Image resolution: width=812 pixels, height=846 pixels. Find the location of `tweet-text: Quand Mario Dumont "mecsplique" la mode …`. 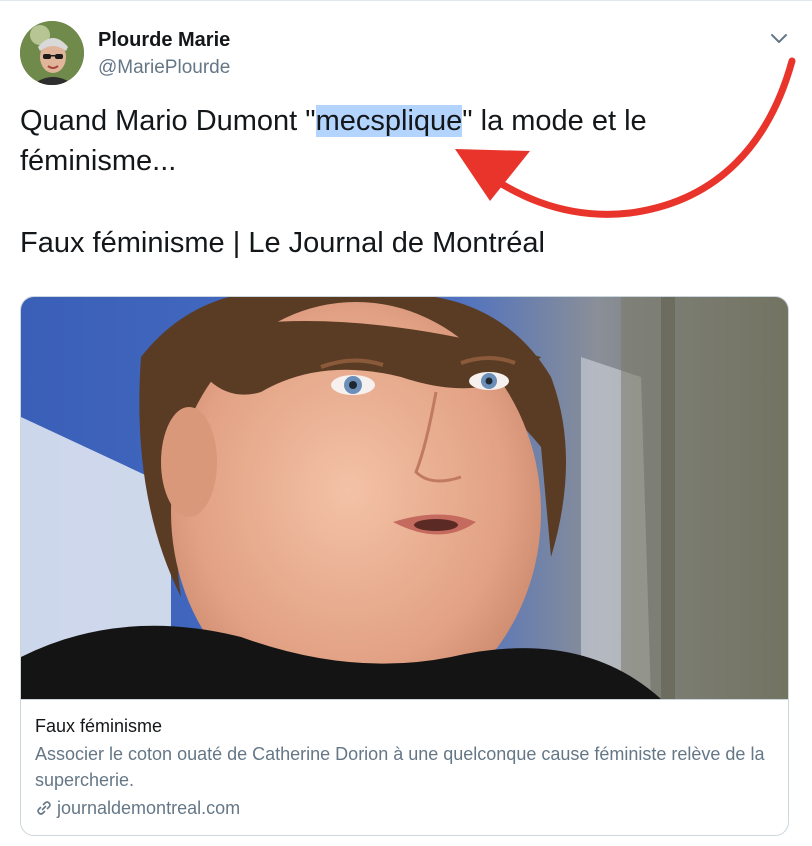

tweet-text: Quand Mario Dumont "mecsplique" la mode … is located at coordinates (400, 141).